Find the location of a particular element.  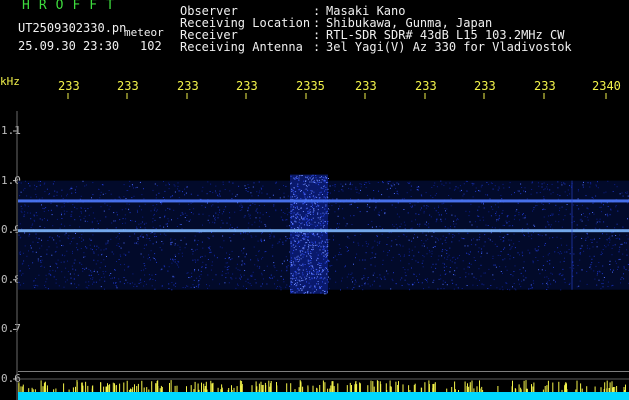

y-axis-unit-label: kHz is located at coordinates (10, 81).